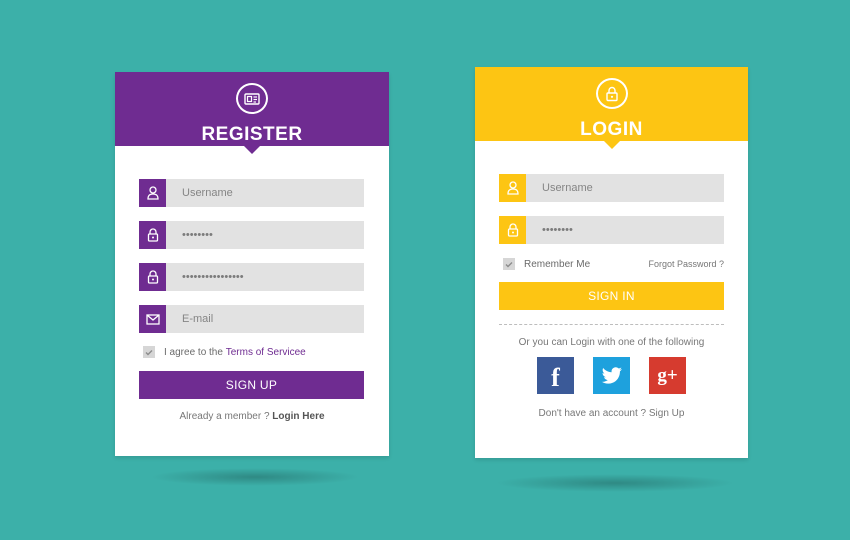  I want to click on login-password-field, so click(611, 230).